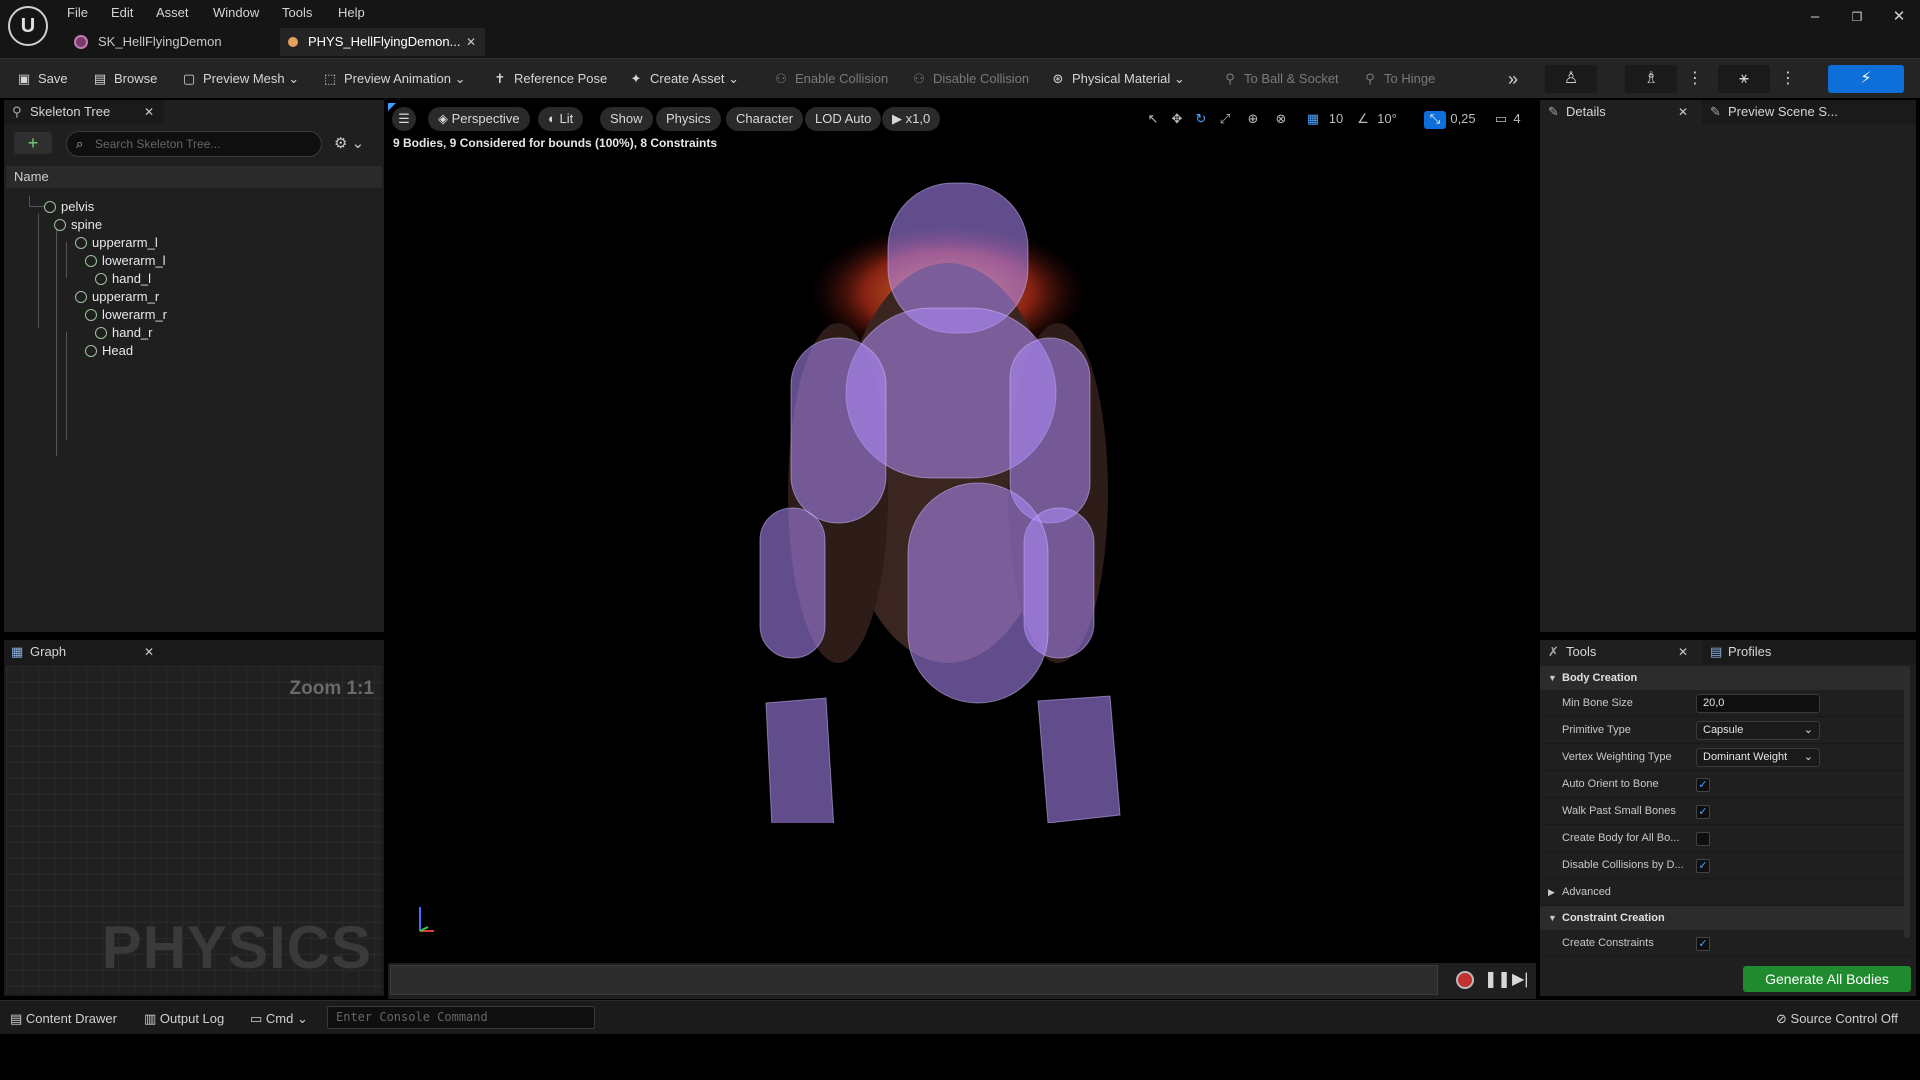 This screenshot has height=1080, width=1920. I want to click on lod-button: LOD Auto, so click(843, 119).